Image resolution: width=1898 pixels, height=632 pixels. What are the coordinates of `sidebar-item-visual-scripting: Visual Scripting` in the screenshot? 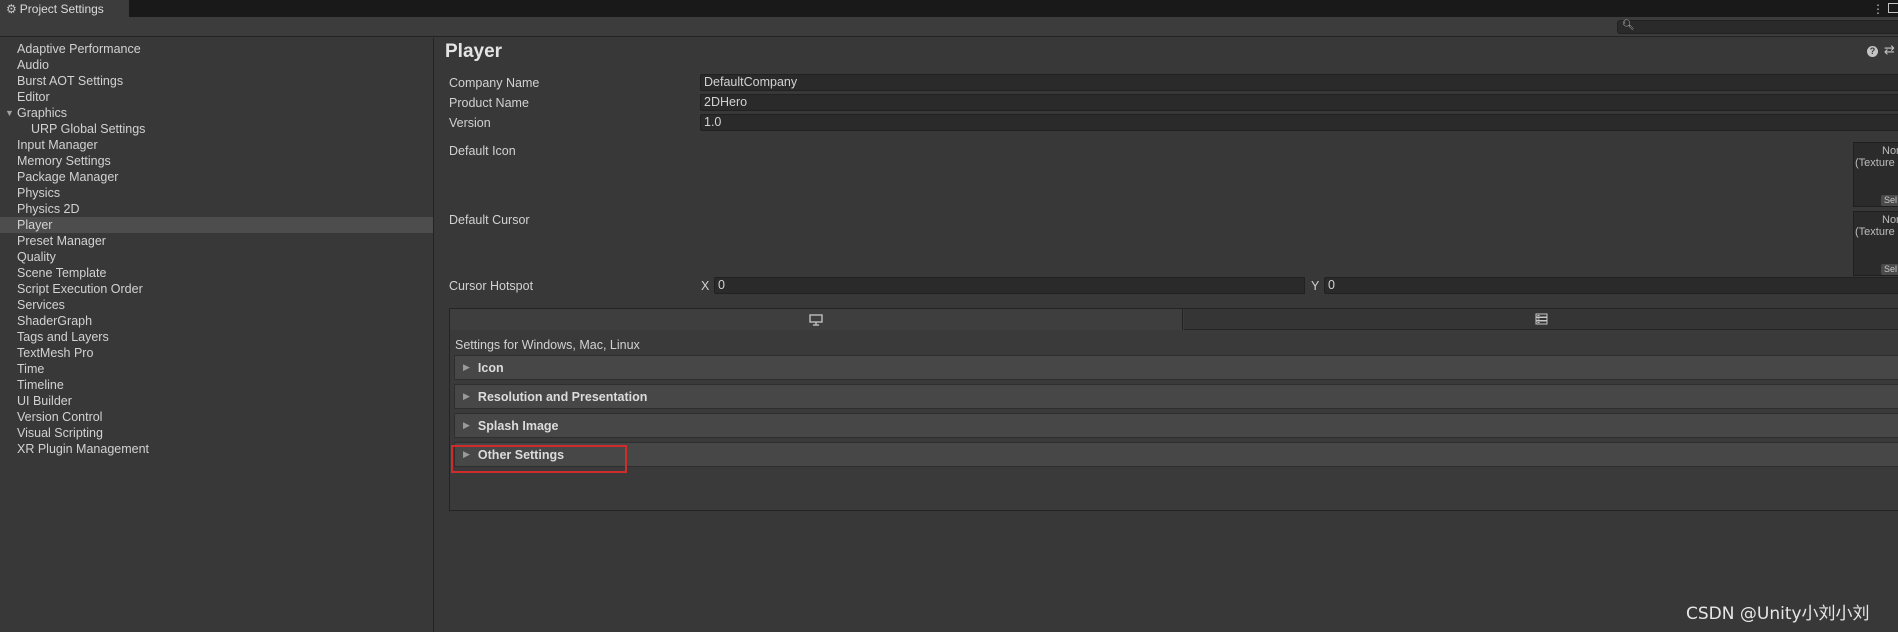 It's located at (216, 433).